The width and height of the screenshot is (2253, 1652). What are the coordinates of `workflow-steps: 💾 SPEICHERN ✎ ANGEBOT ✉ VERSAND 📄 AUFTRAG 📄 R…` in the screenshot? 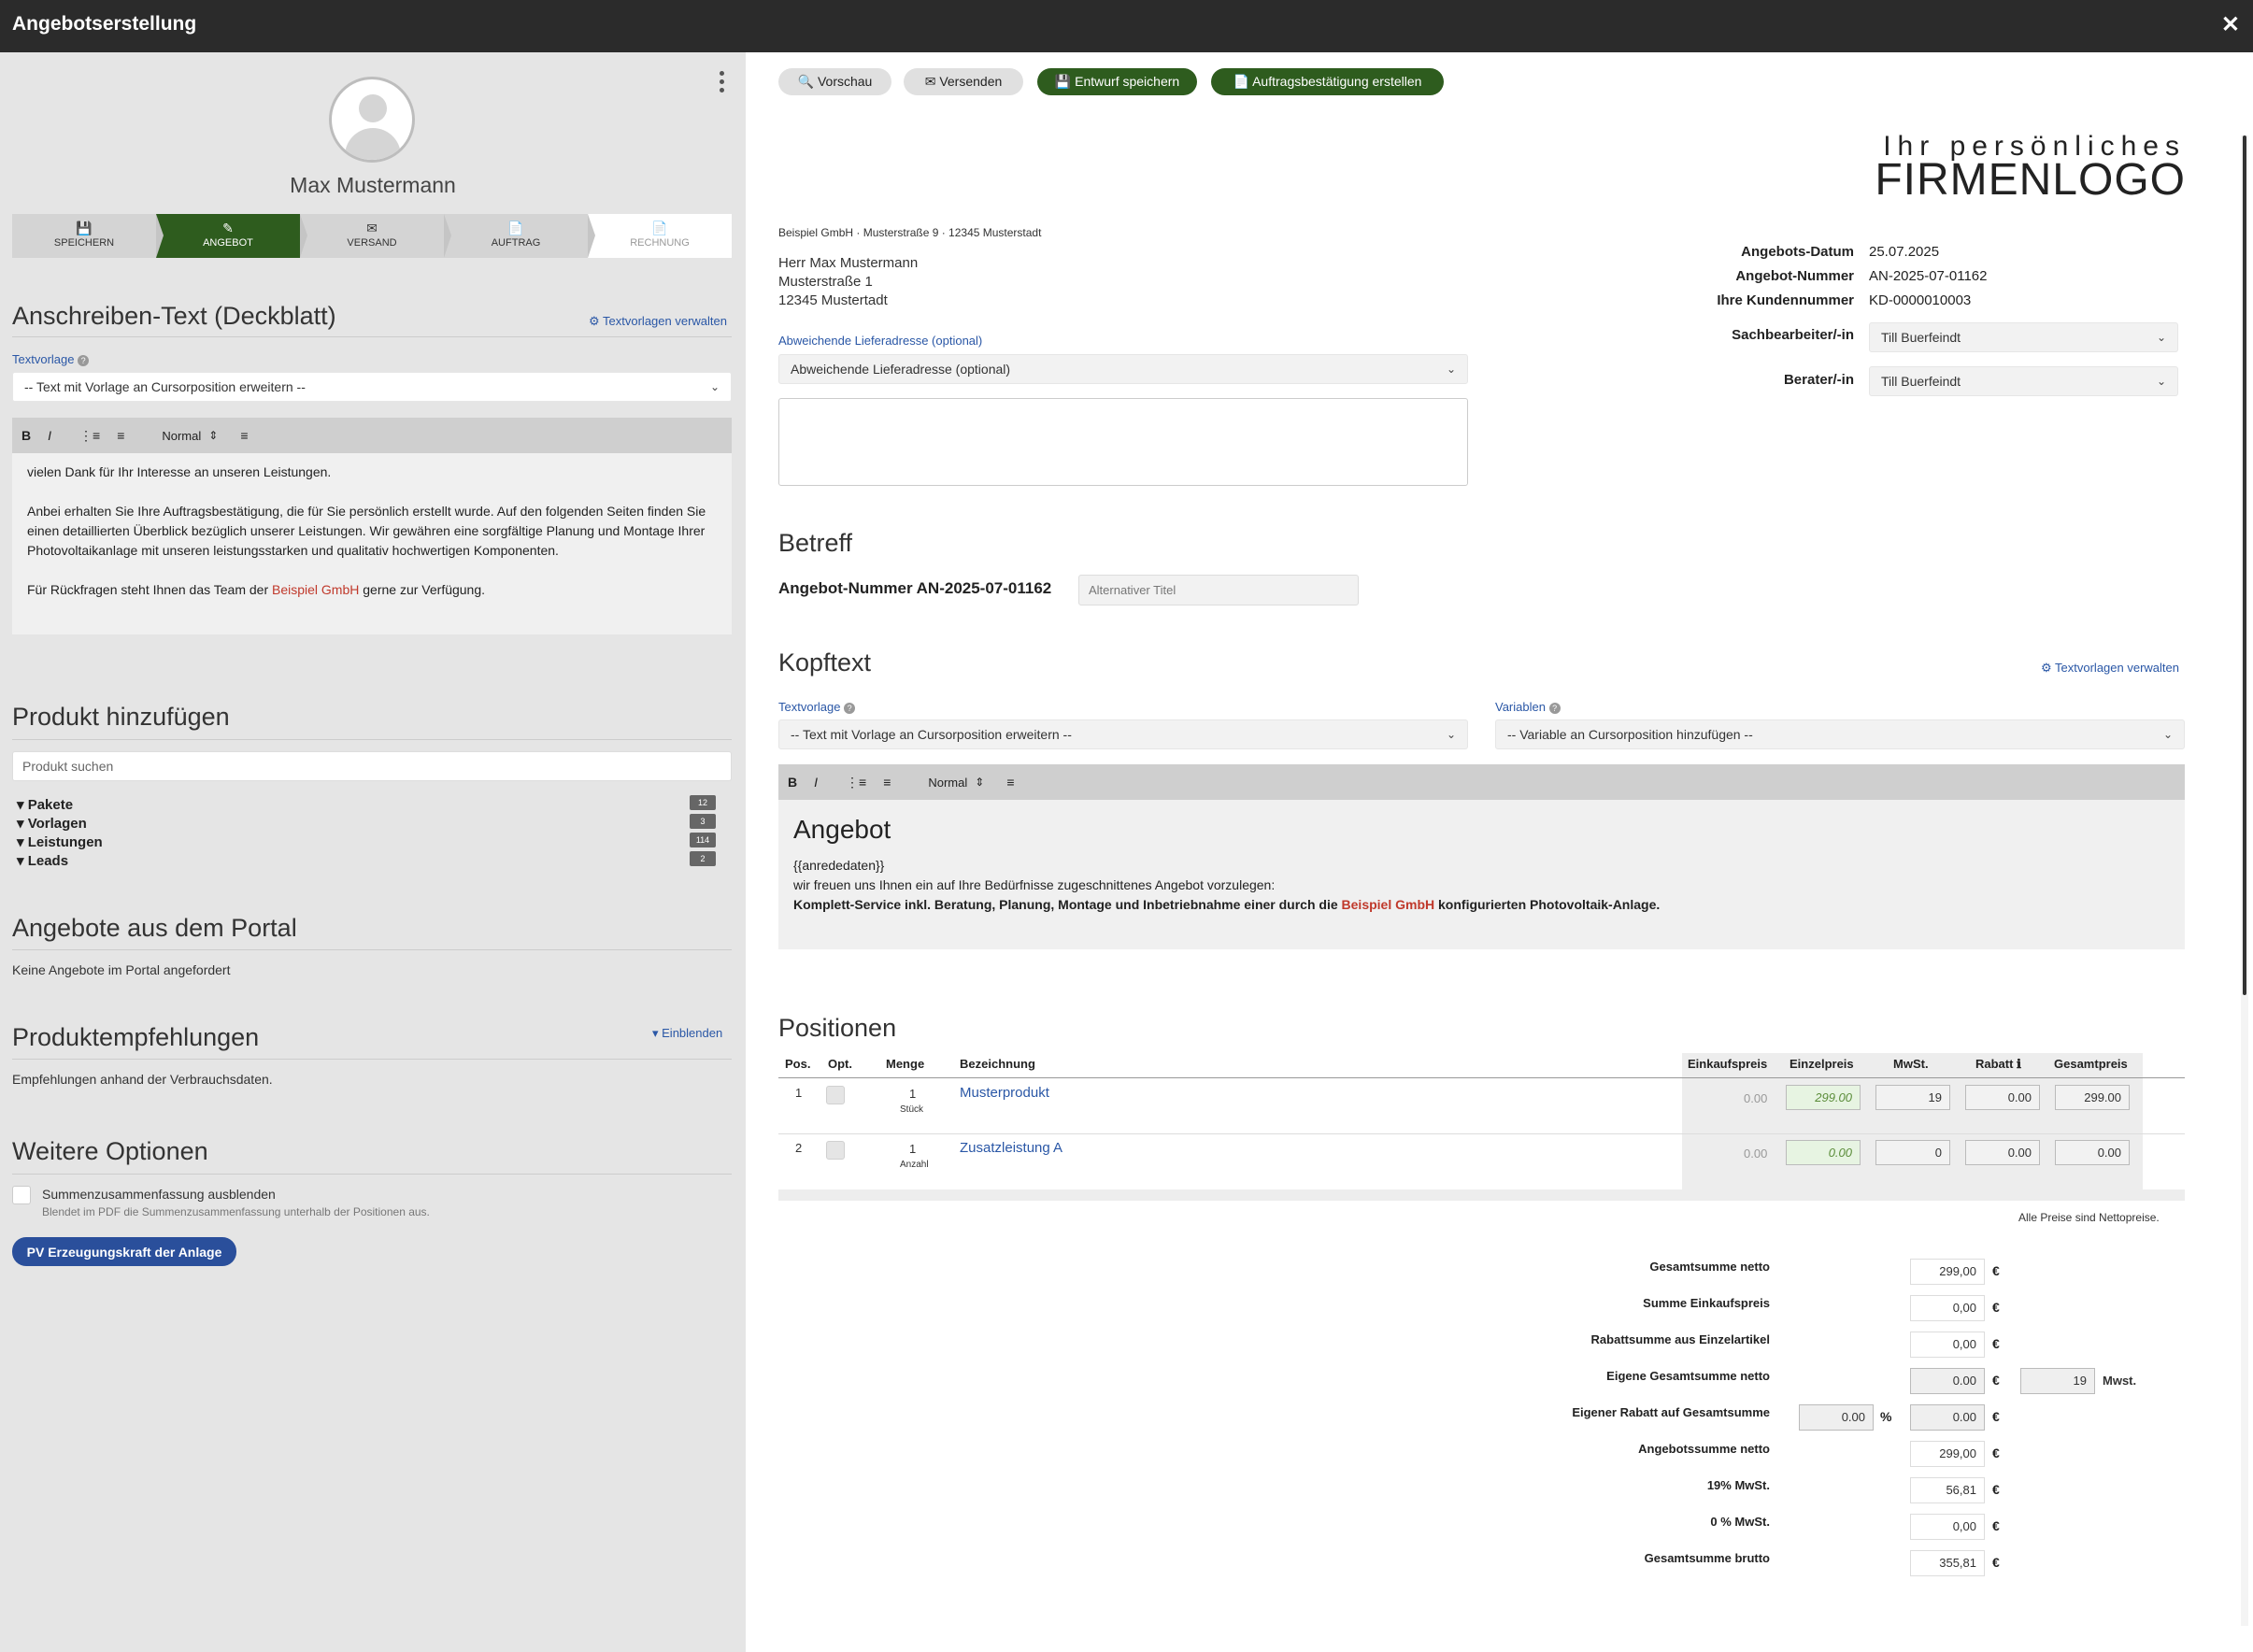 It's located at (372, 236).